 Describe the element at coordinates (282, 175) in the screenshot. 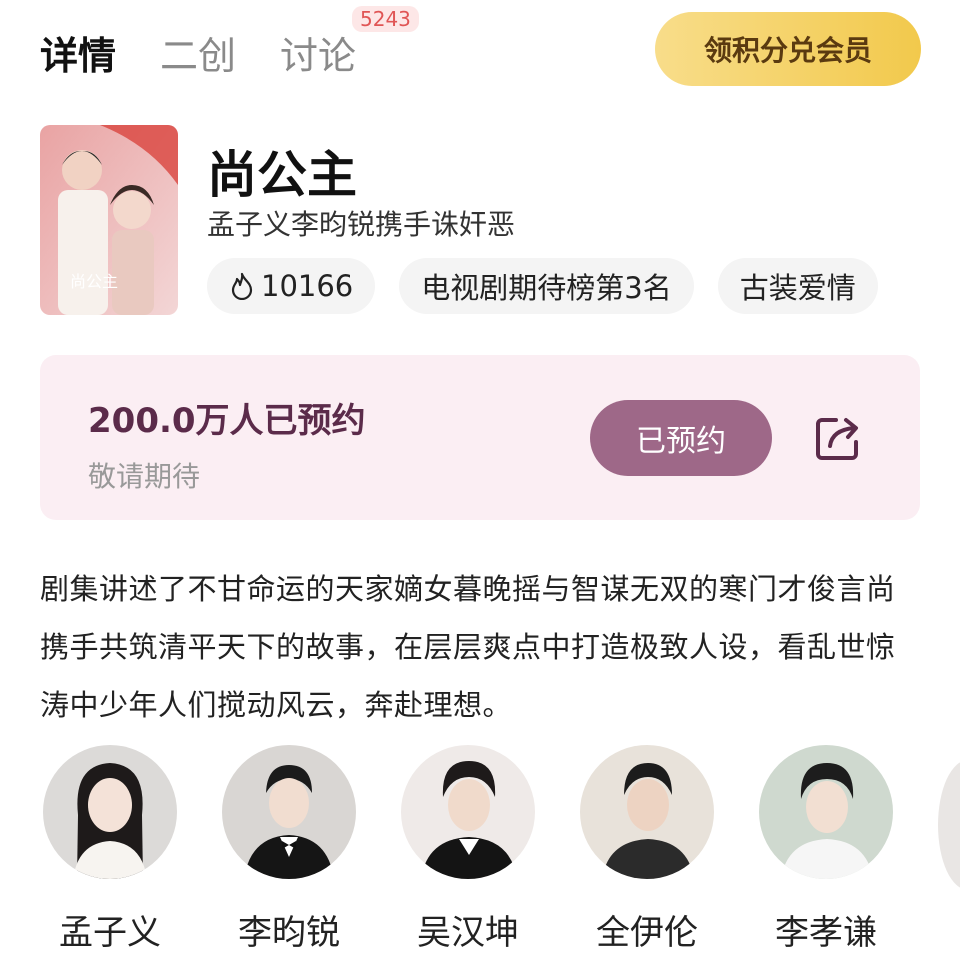

I see `show-title: 尚公主` at that location.